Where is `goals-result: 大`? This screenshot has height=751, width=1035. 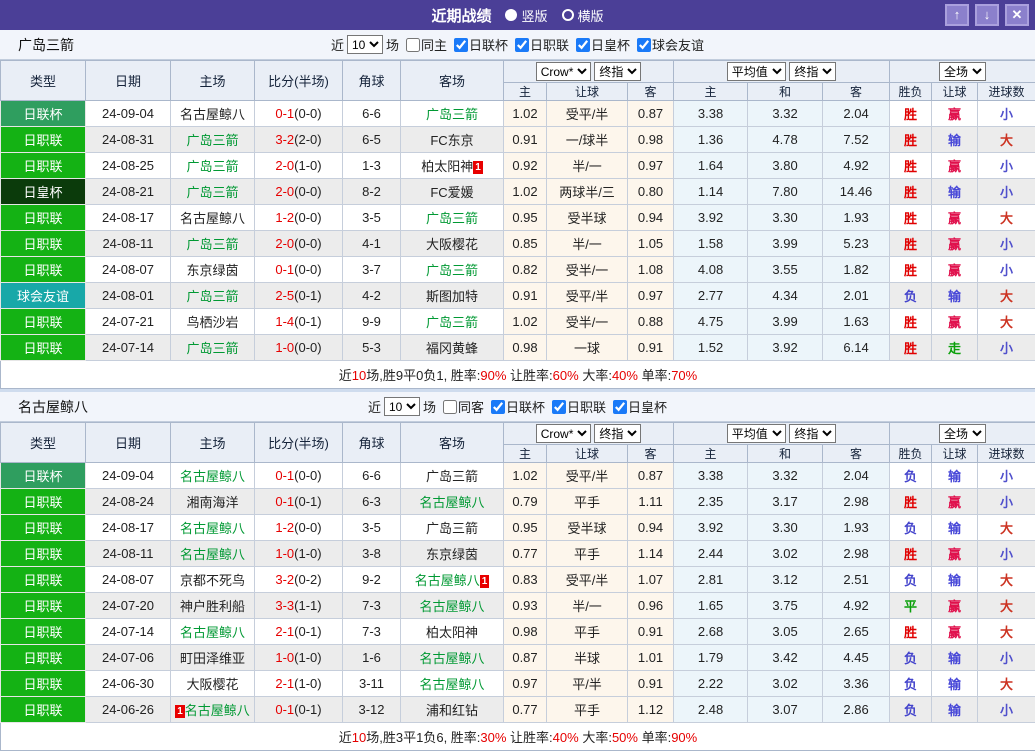
goals-result: 大 is located at coordinates (1006, 580).